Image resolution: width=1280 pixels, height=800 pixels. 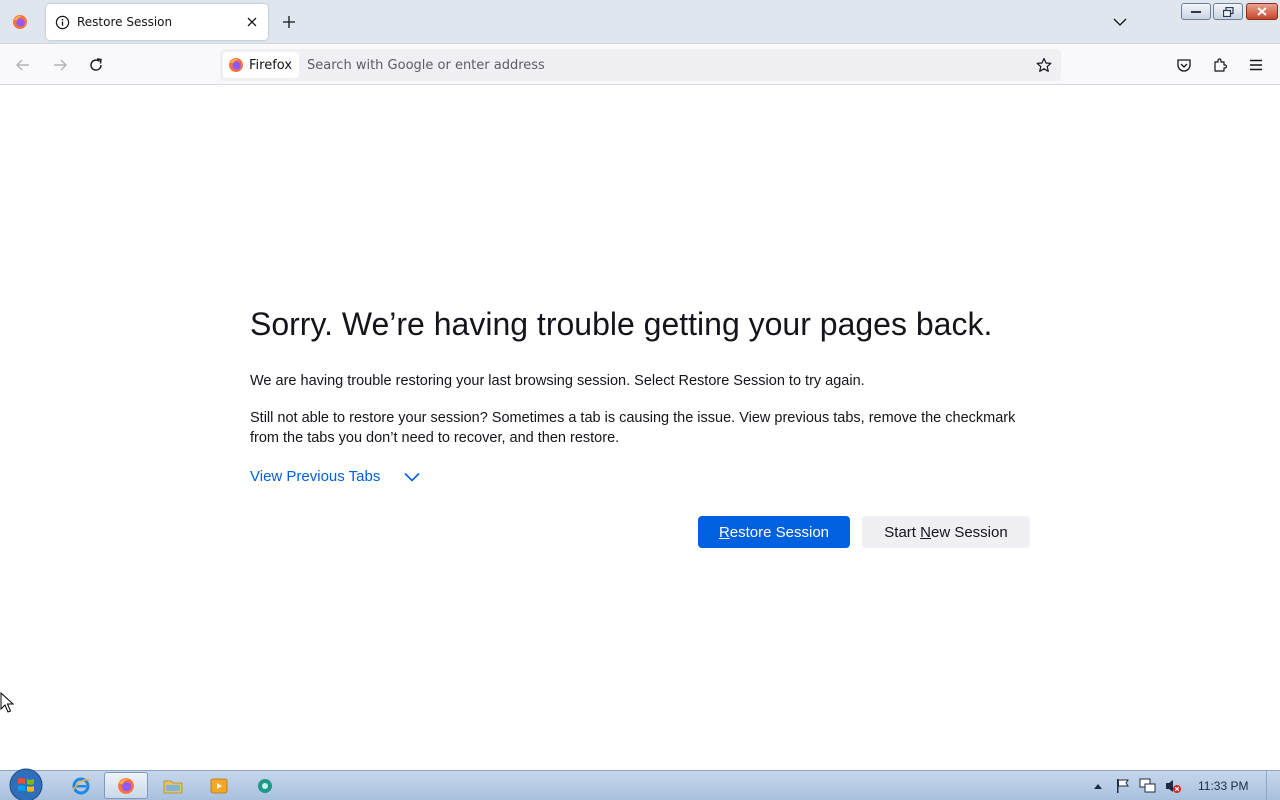 I want to click on network-button, so click(x=1148, y=786).